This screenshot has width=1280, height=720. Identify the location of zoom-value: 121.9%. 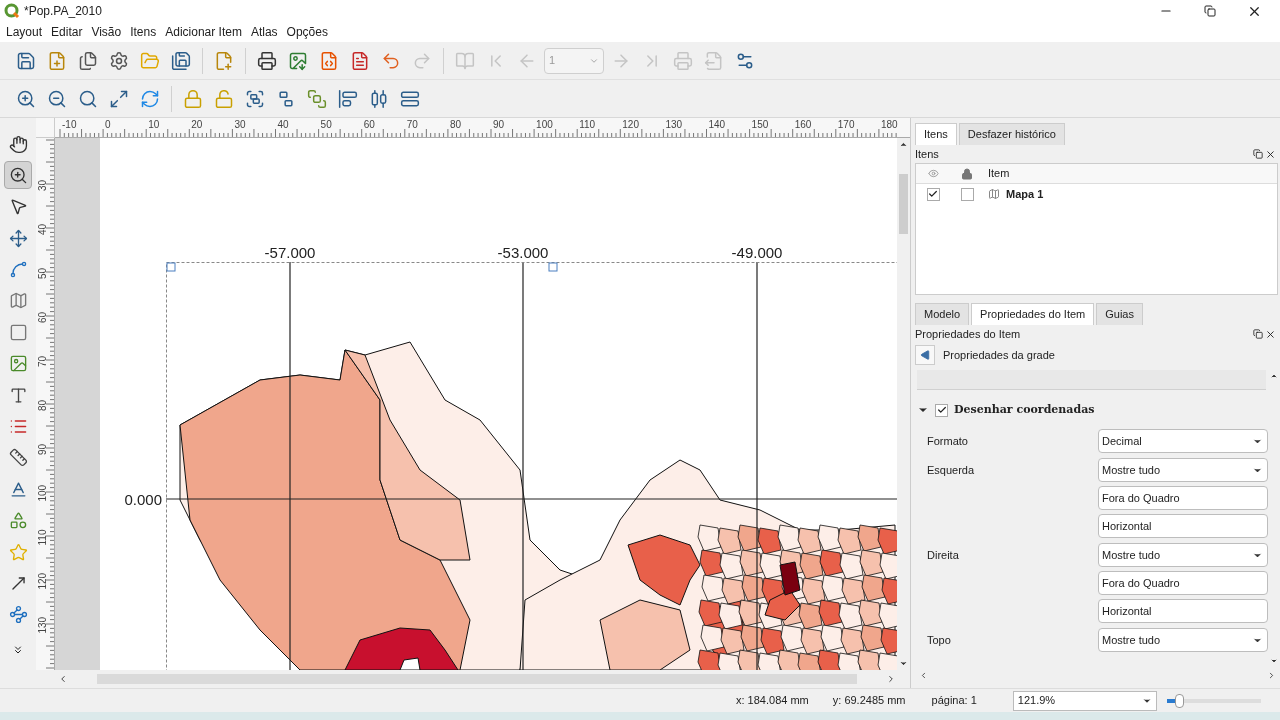
(1036, 701).